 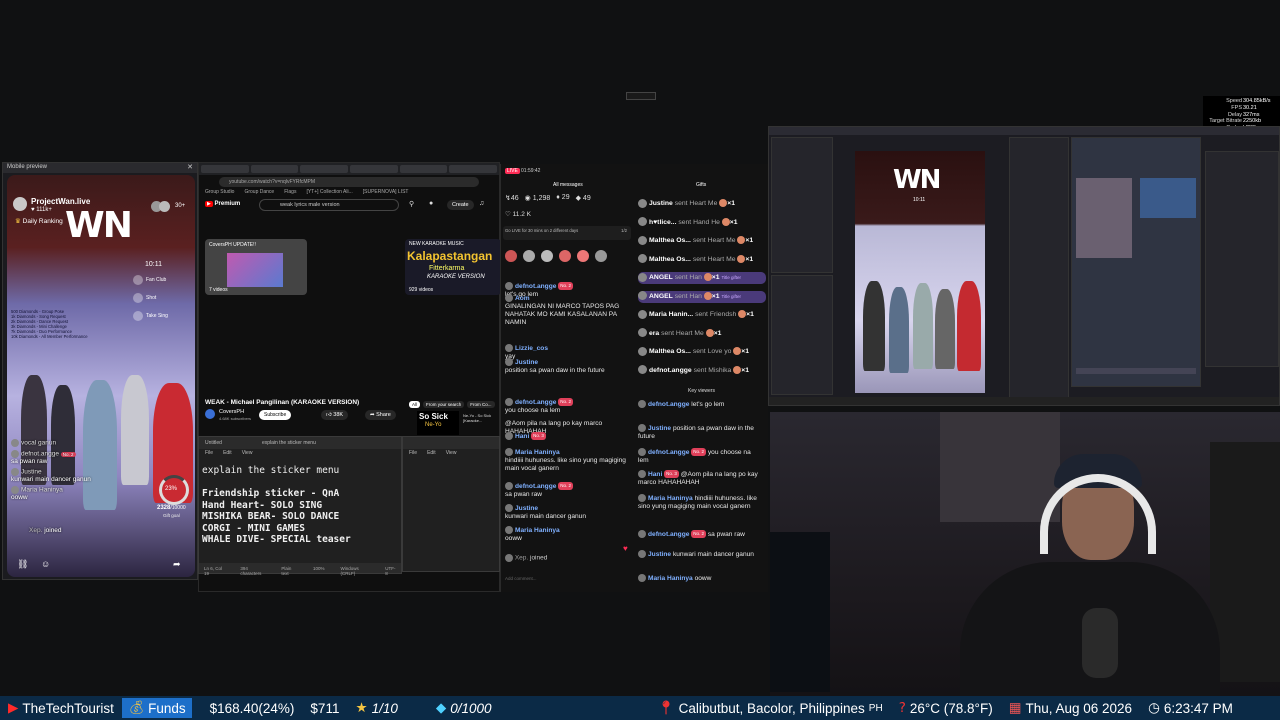 What do you see at coordinates (329, 205) in the screenshot?
I see `search-input: weak lyrics male version` at bounding box center [329, 205].